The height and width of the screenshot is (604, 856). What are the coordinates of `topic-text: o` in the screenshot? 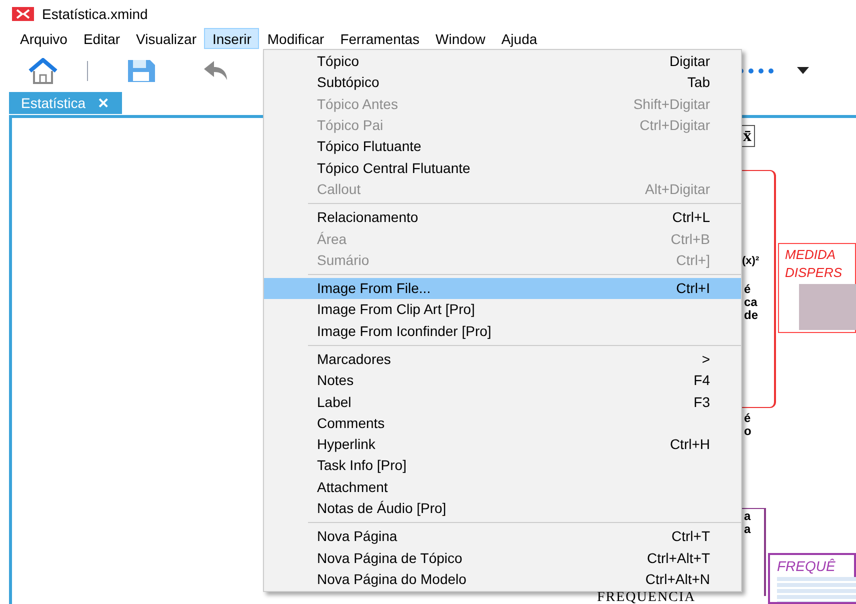 It's located at (748, 431).